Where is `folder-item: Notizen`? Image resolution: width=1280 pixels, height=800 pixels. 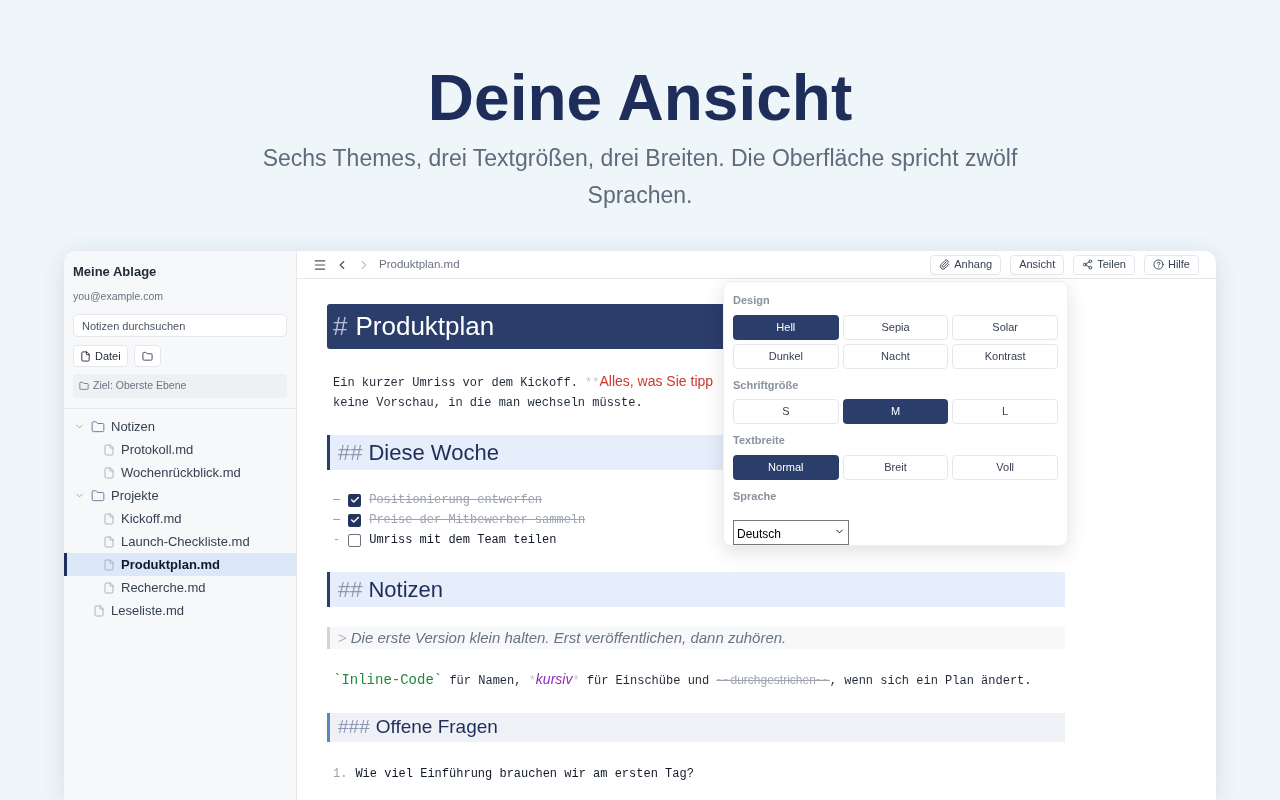 folder-item: Notizen is located at coordinates (180, 427).